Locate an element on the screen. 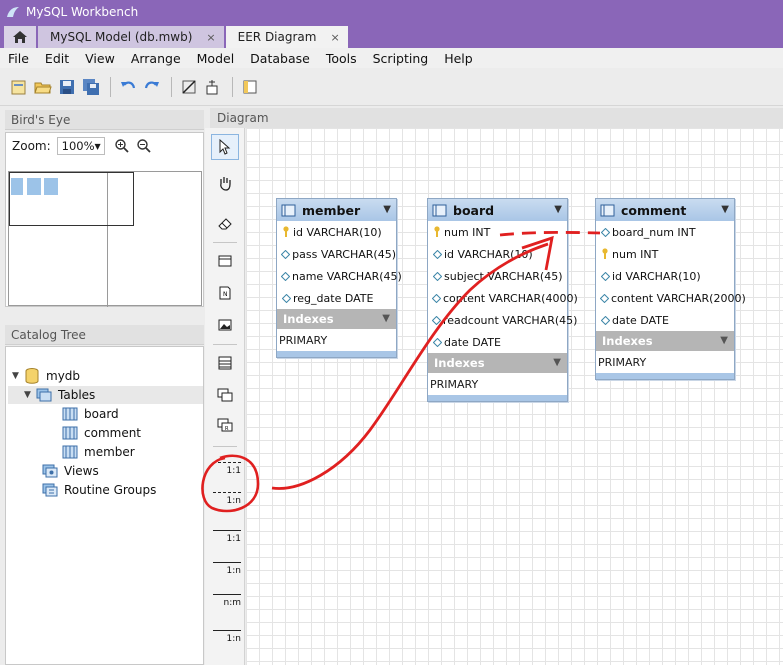  open-button is located at coordinates (43, 87).